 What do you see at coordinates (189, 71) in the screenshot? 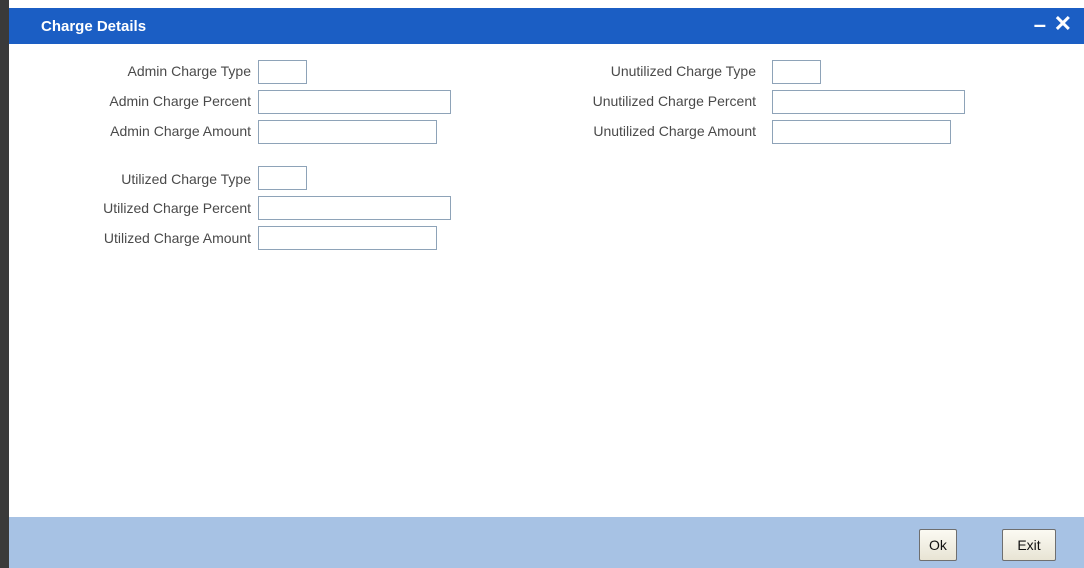
I see `admin-charge-type-label: Admin Charge Type` at bounding box center [189, 71].